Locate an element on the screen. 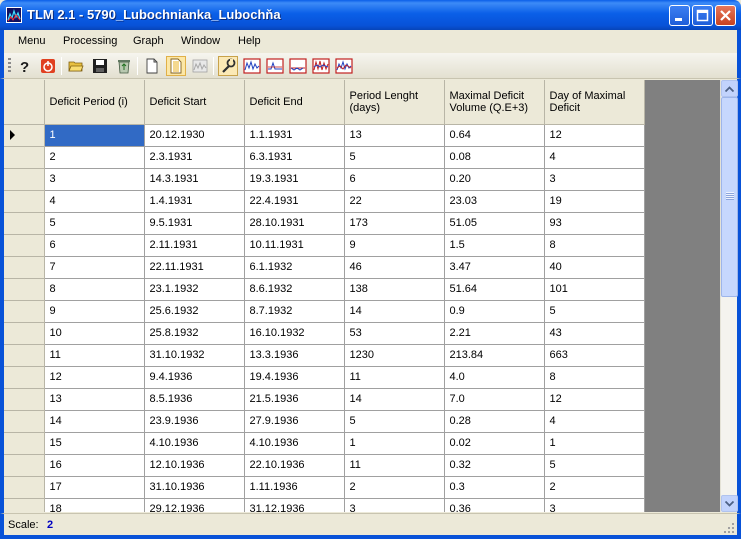 The image size is (741, 539). new-document-button is located at coordinates (152, 66).